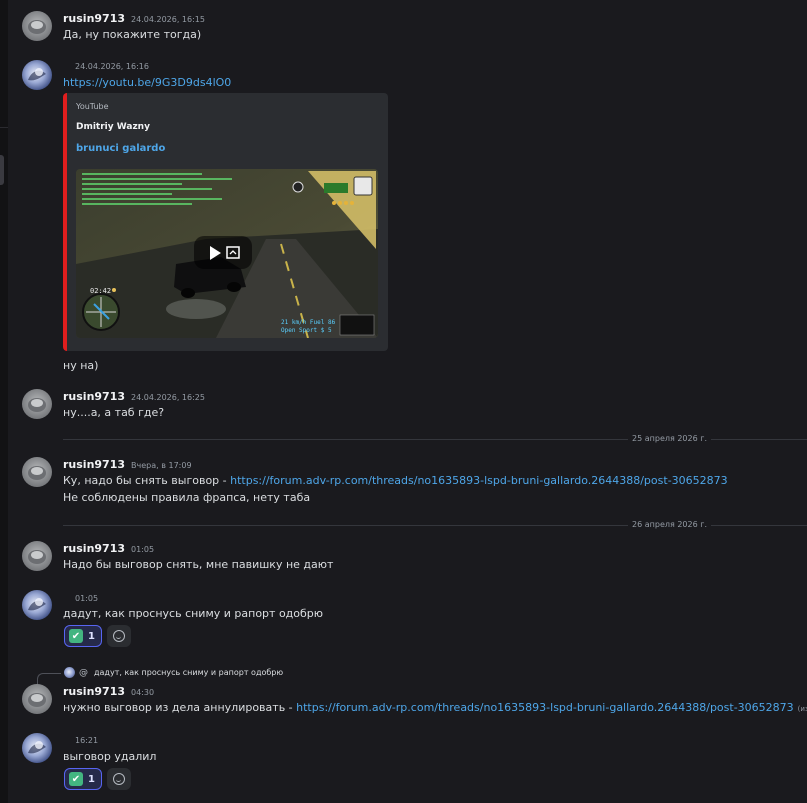  I want to click on timestamp: 24.04.2026, 16:16, so click(112, 66).